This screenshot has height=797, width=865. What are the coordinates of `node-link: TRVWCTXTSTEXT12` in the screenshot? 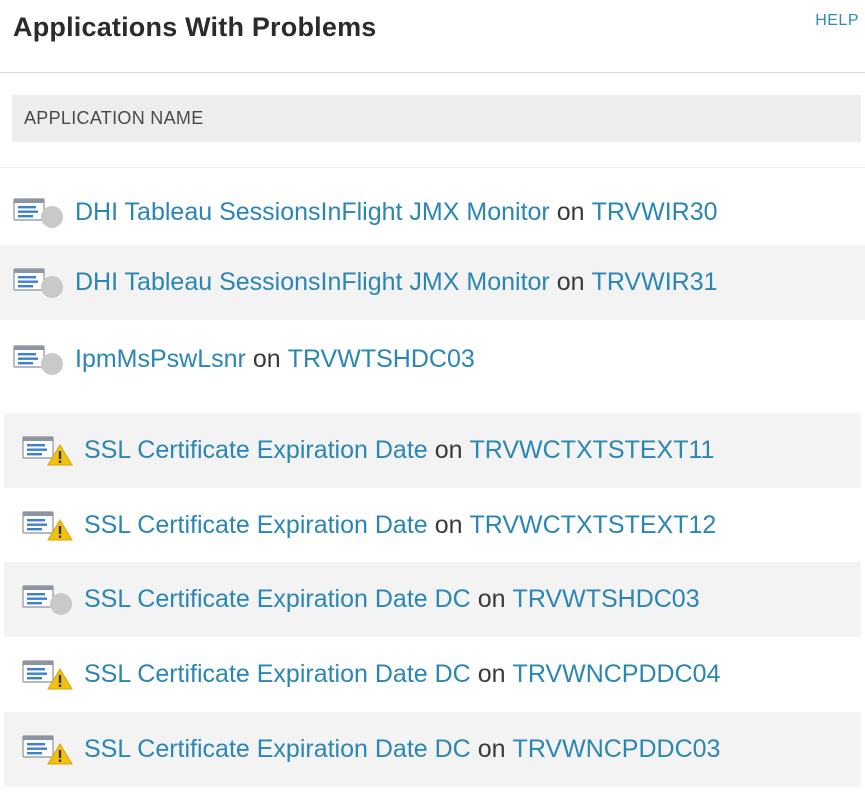 It's located at (593, 525).